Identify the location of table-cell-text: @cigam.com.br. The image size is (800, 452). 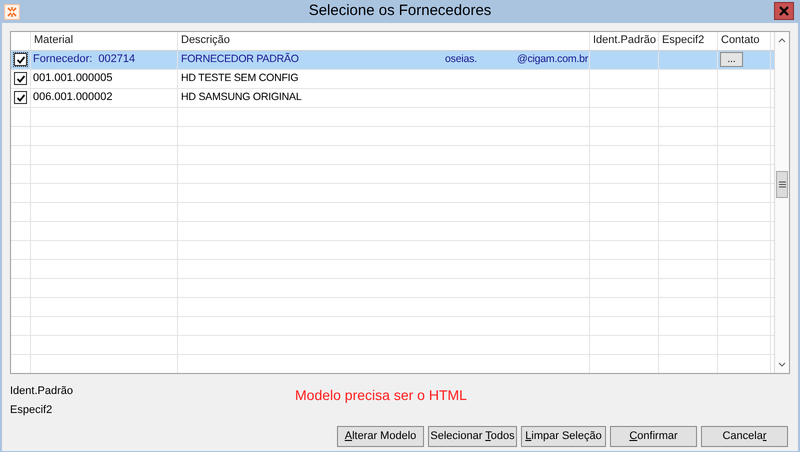
(552, 59).